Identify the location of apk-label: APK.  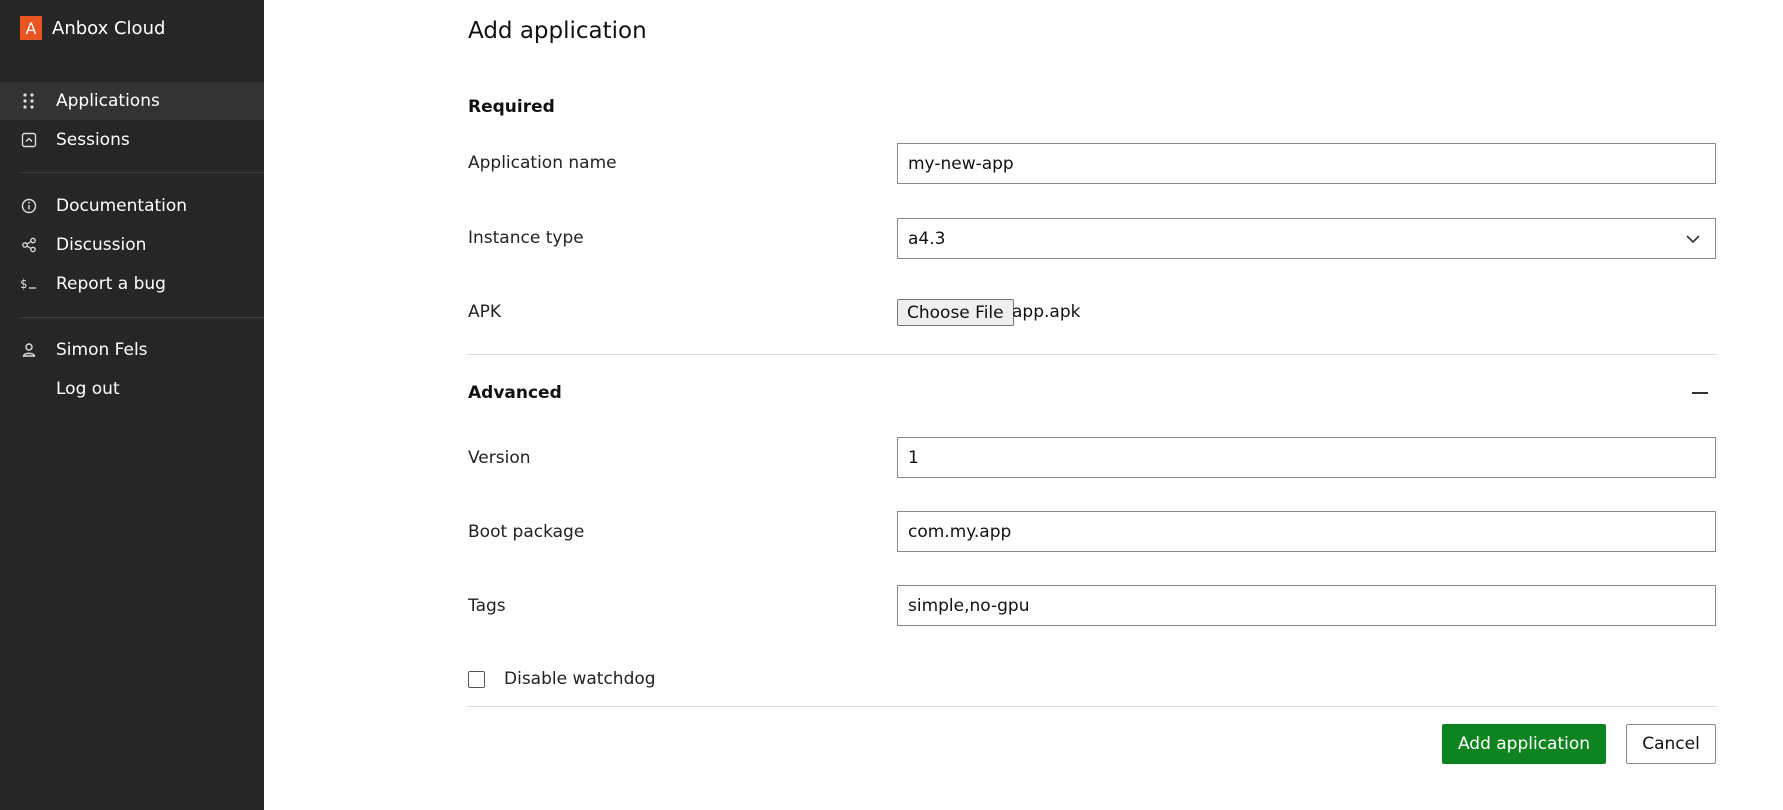
(485, 312).